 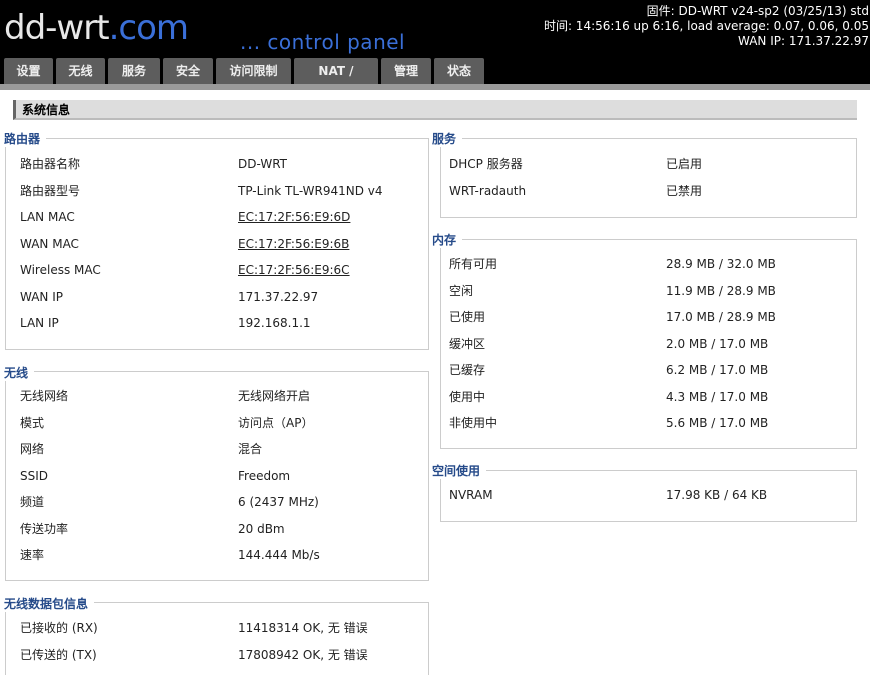 What do you see at coordinates (576, 190) in the screenshot?
I see `row-wrt-radauth: WRT-radauth 已禁用` at bounding box center [576, 190].